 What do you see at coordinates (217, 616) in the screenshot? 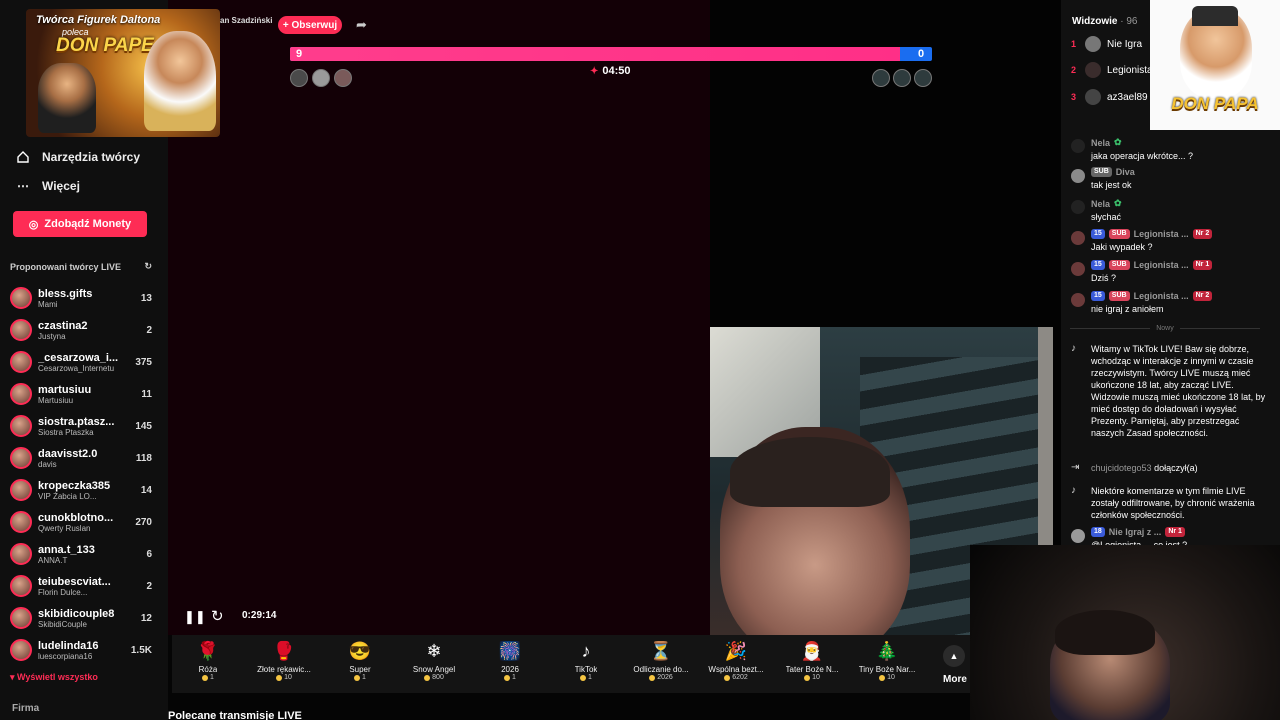
I see `replay-icon: ↻` at bounding box center [217, 616].